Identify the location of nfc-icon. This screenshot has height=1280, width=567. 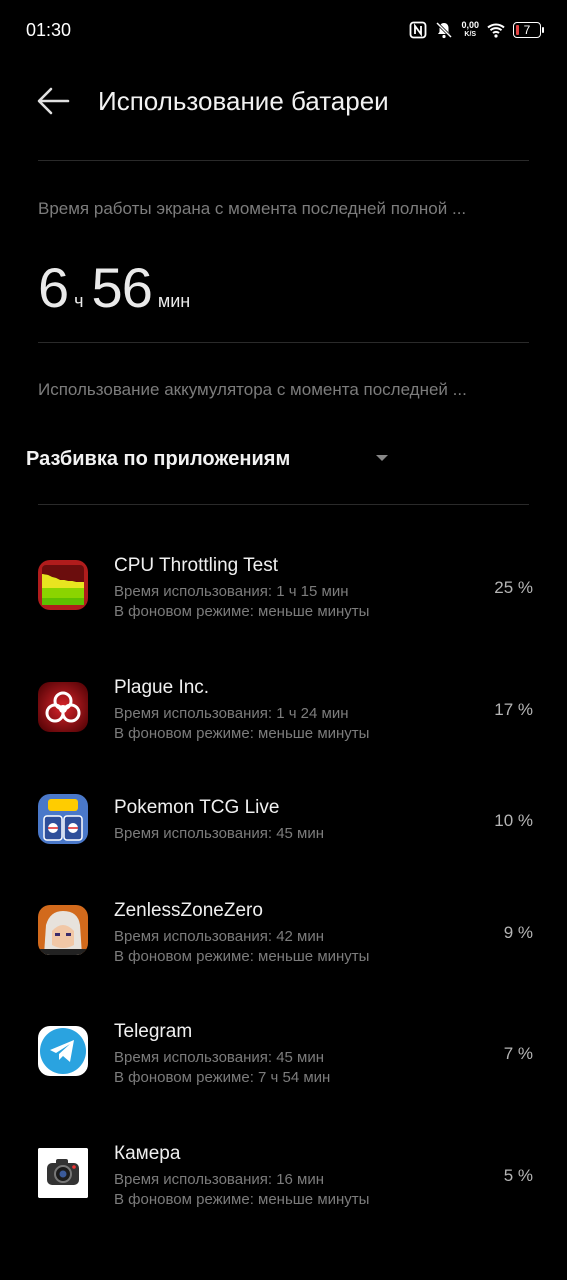
(418, 30).